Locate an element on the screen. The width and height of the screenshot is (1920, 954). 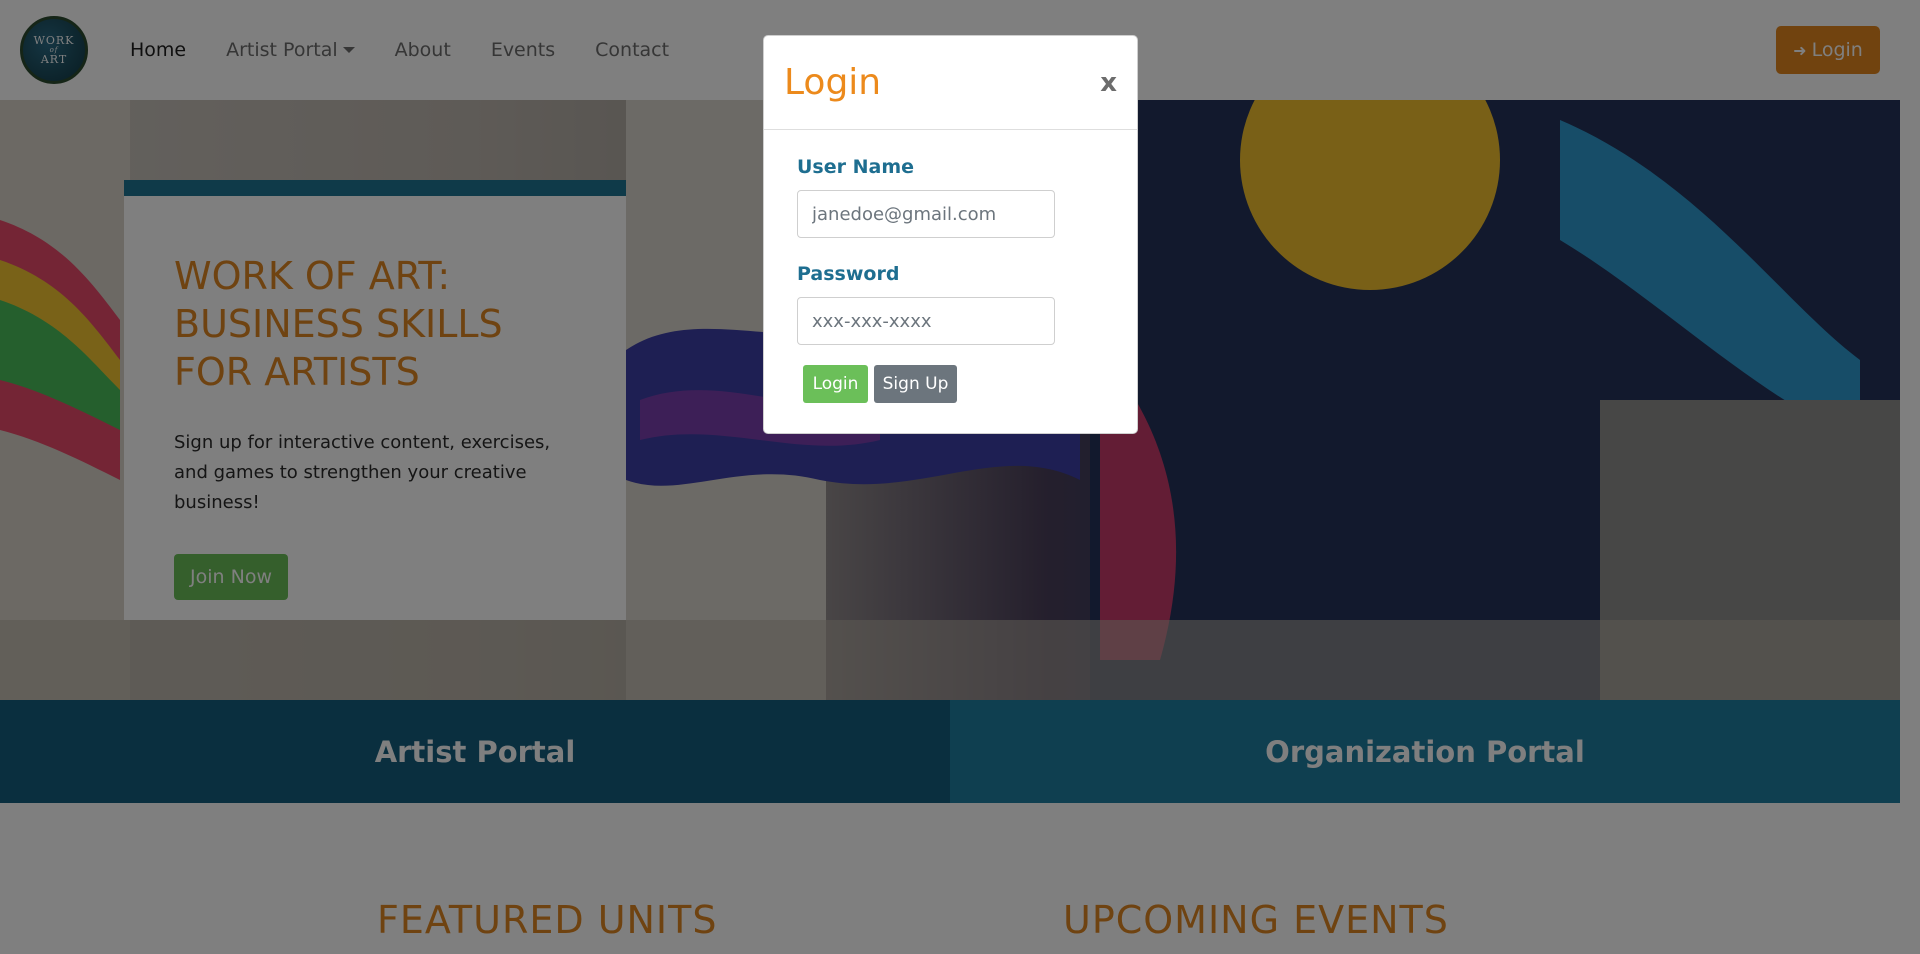
login-modal: Login x User Name Password Login Sign Up is located at coordinates (950, 234).